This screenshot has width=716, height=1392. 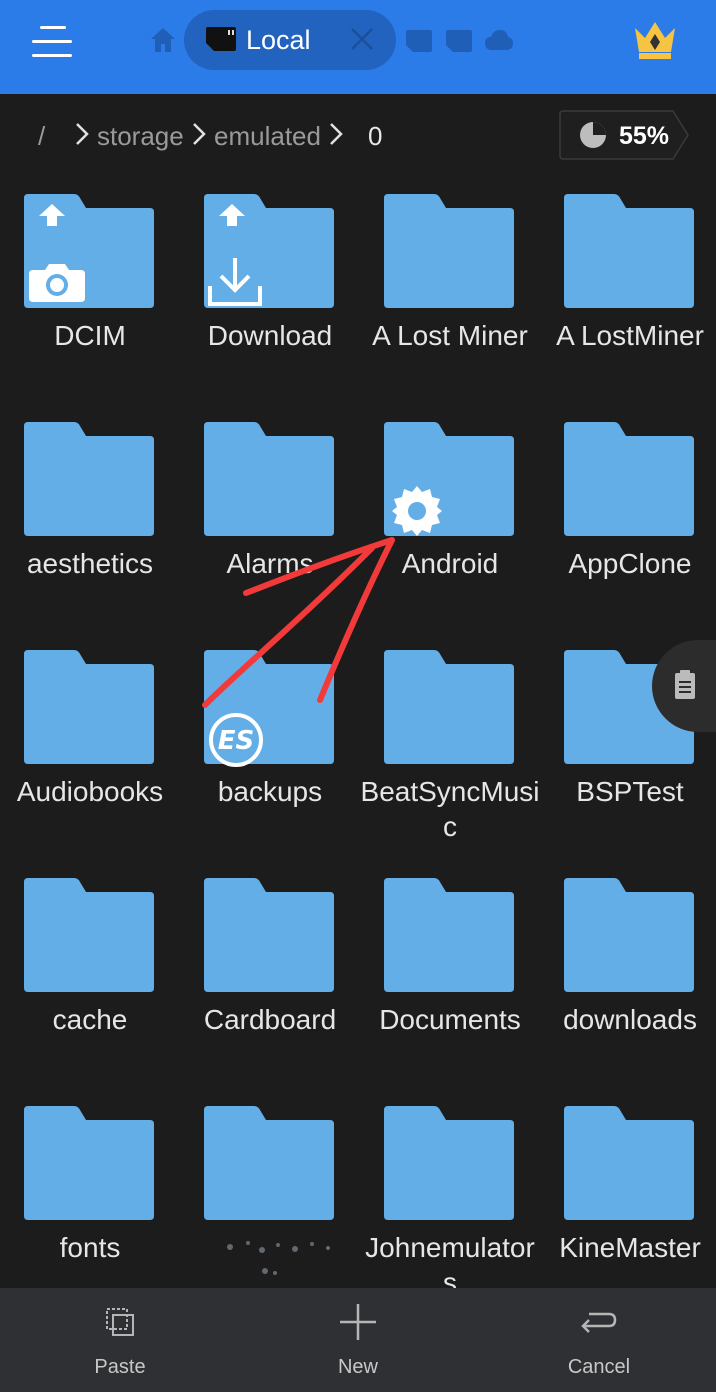 I want to click on folder-item-alarms: Alarms, so click(x=270, y=522).